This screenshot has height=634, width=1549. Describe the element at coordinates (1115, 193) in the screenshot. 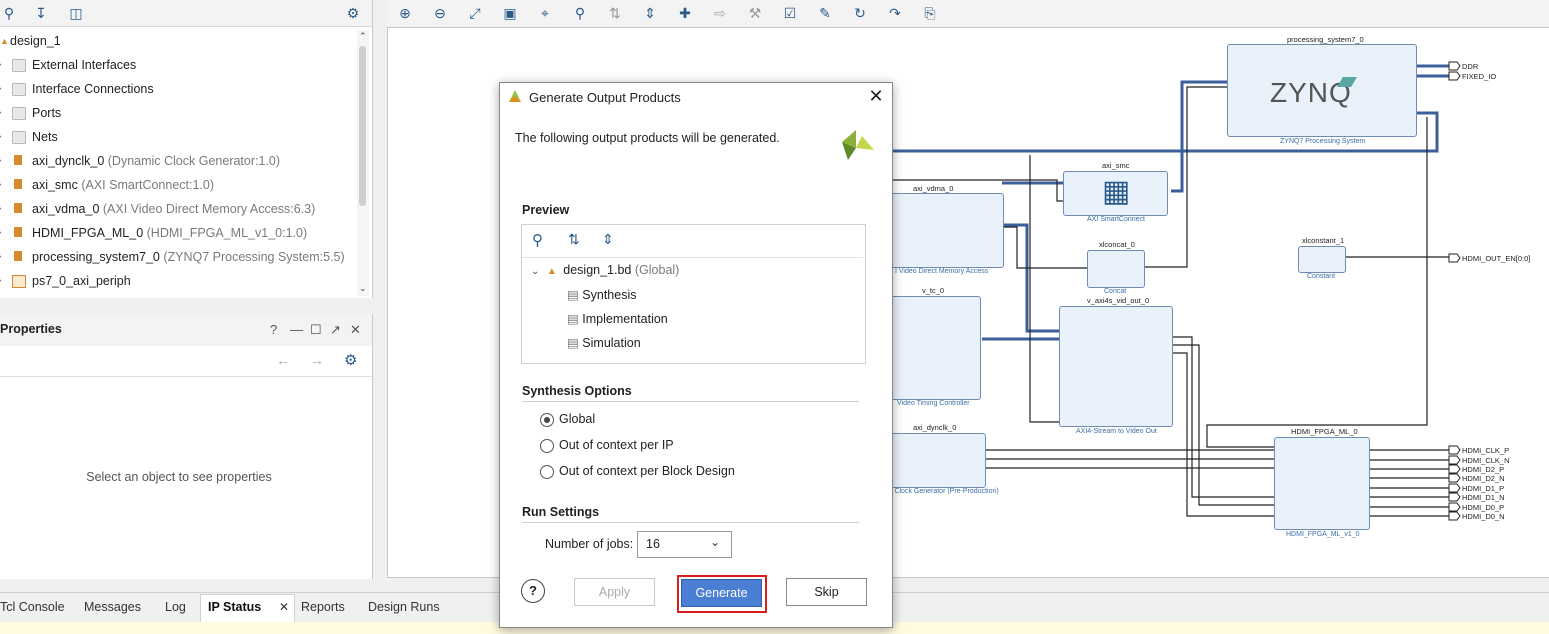

I see `axi-smc-block: ▦` at that location.